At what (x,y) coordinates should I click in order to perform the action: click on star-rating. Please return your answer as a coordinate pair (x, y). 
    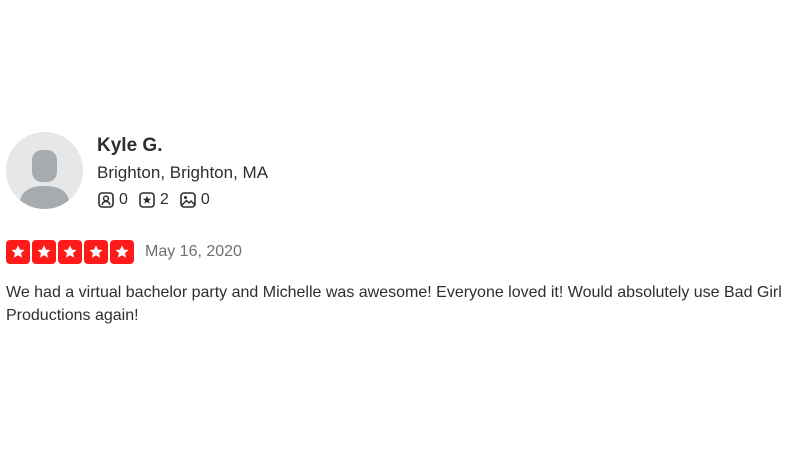
    Looking at the image, I should click on (71, 252).